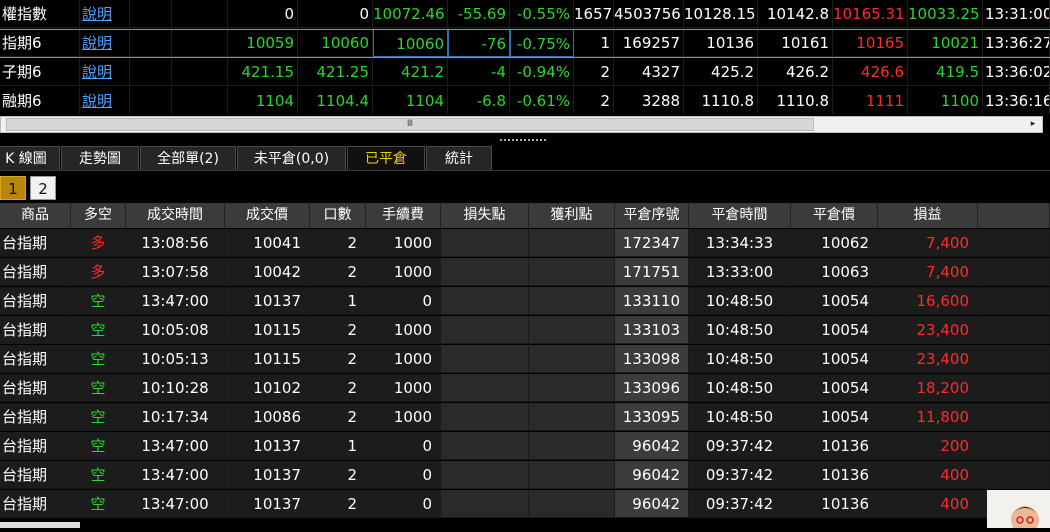  Describe the element at coordinates (652, 215) in the screenshot. I see `column-header-close_no: 平倉序號` at that location.